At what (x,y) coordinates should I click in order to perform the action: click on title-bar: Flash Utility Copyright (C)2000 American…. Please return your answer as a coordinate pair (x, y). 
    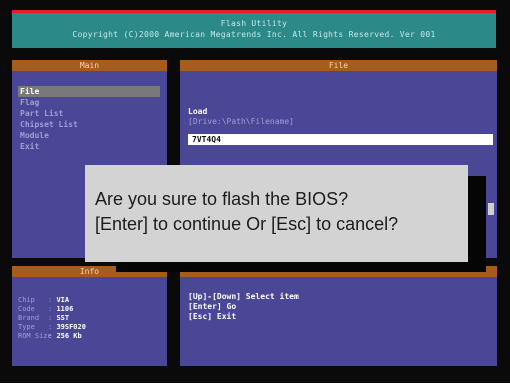
    Looking at the image, I should click on (254, 29).